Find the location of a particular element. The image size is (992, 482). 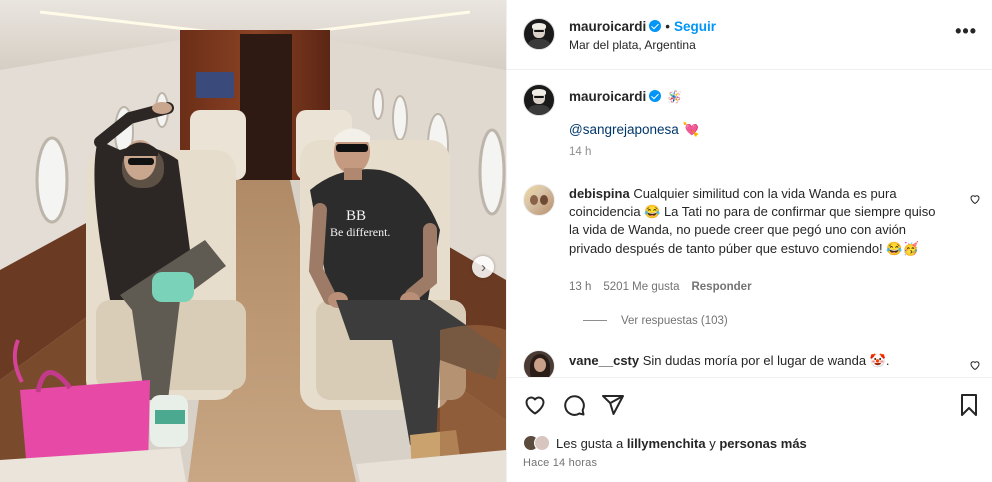

header-user-row: mauroicardi • Seguir is located at coordinates (642, 26).